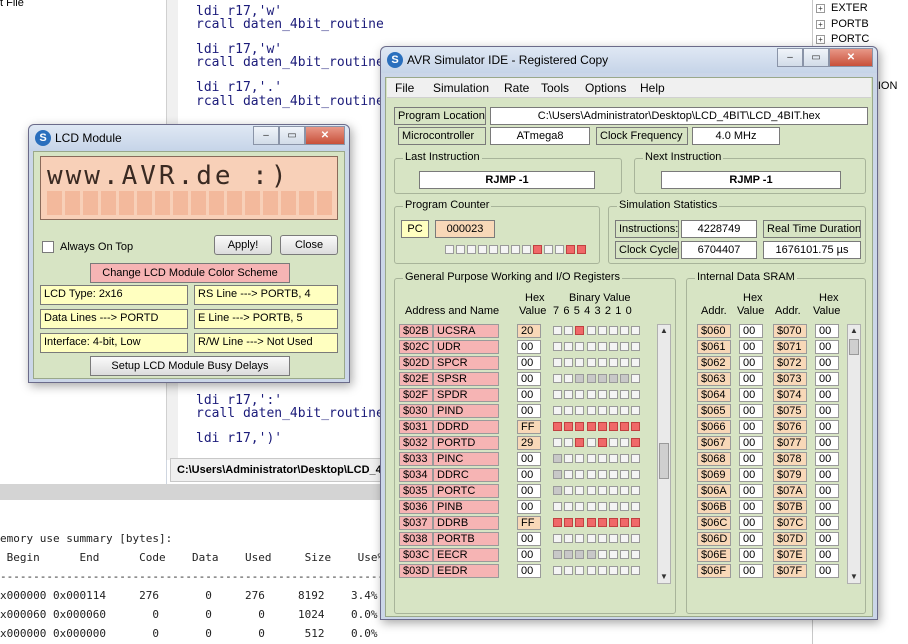 The height and width of the screenshot is (644, 908). Describe the element at coordinates (664, 577) in the screenshot. I see `scroll-down-icon: ▼` at that location.